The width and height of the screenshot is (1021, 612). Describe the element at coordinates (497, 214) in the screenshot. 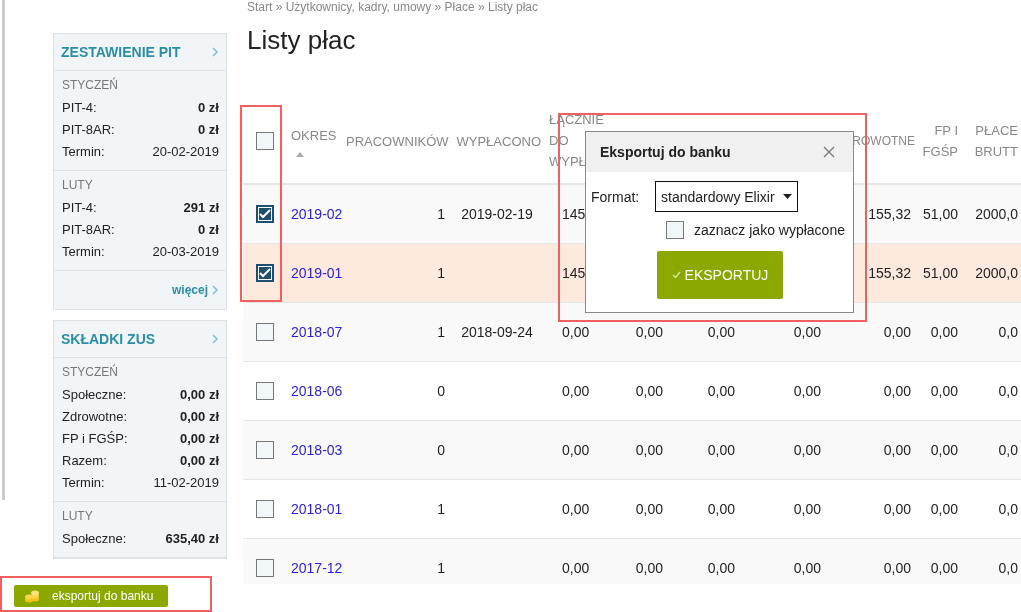

I see `table-cell: 2019-02-19` at that location.